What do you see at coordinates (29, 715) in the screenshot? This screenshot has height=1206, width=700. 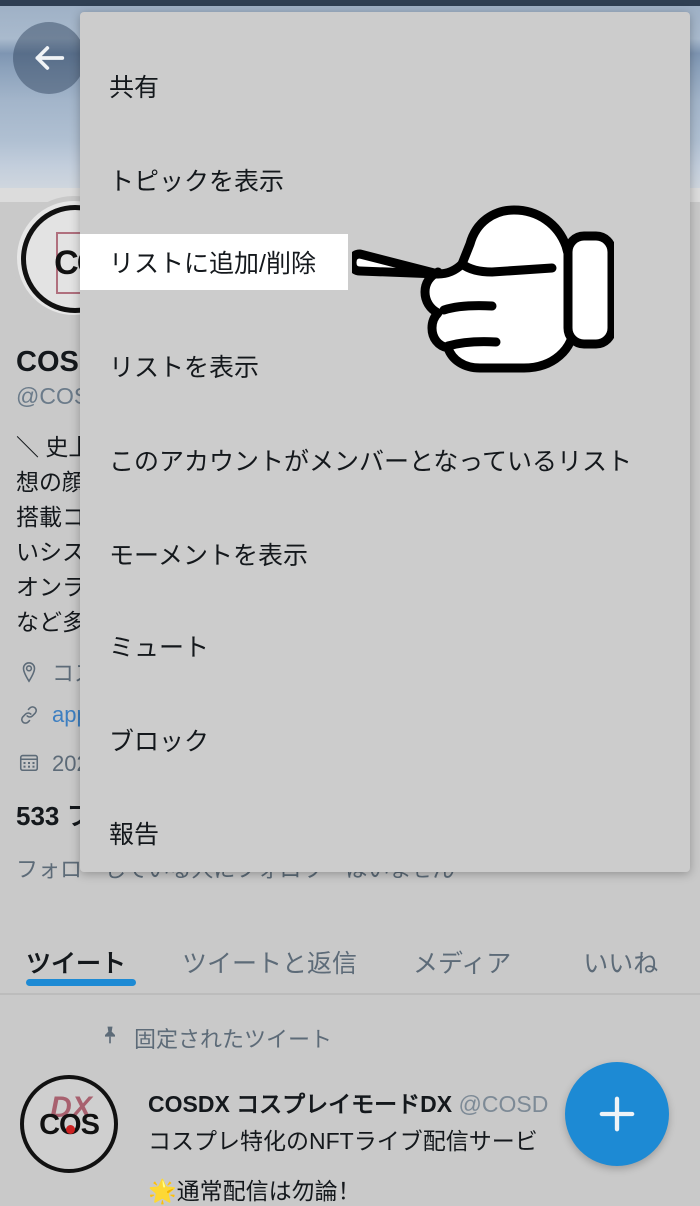 I see `link-icon` at bounding box center [29, 715].